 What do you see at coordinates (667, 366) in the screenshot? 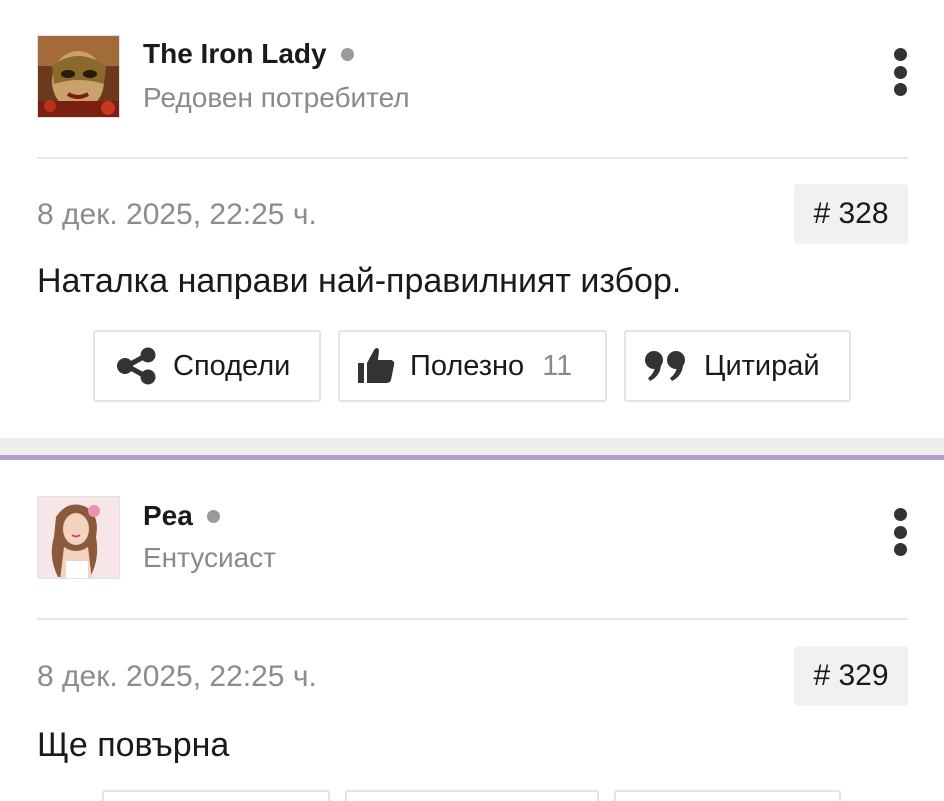
I see `quote-icon` at bounding box center [667, 366].